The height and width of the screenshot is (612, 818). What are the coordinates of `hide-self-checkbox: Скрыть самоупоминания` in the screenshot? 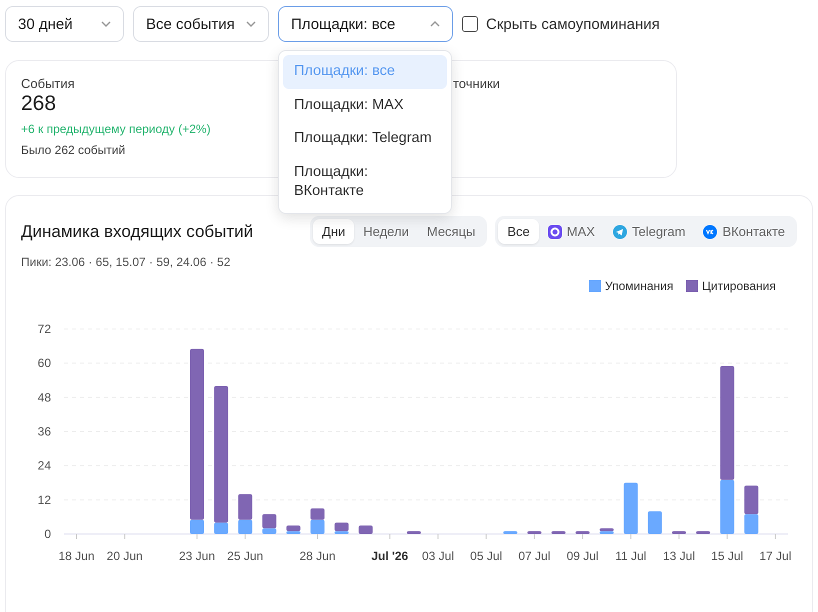 It's located at (561, 24).